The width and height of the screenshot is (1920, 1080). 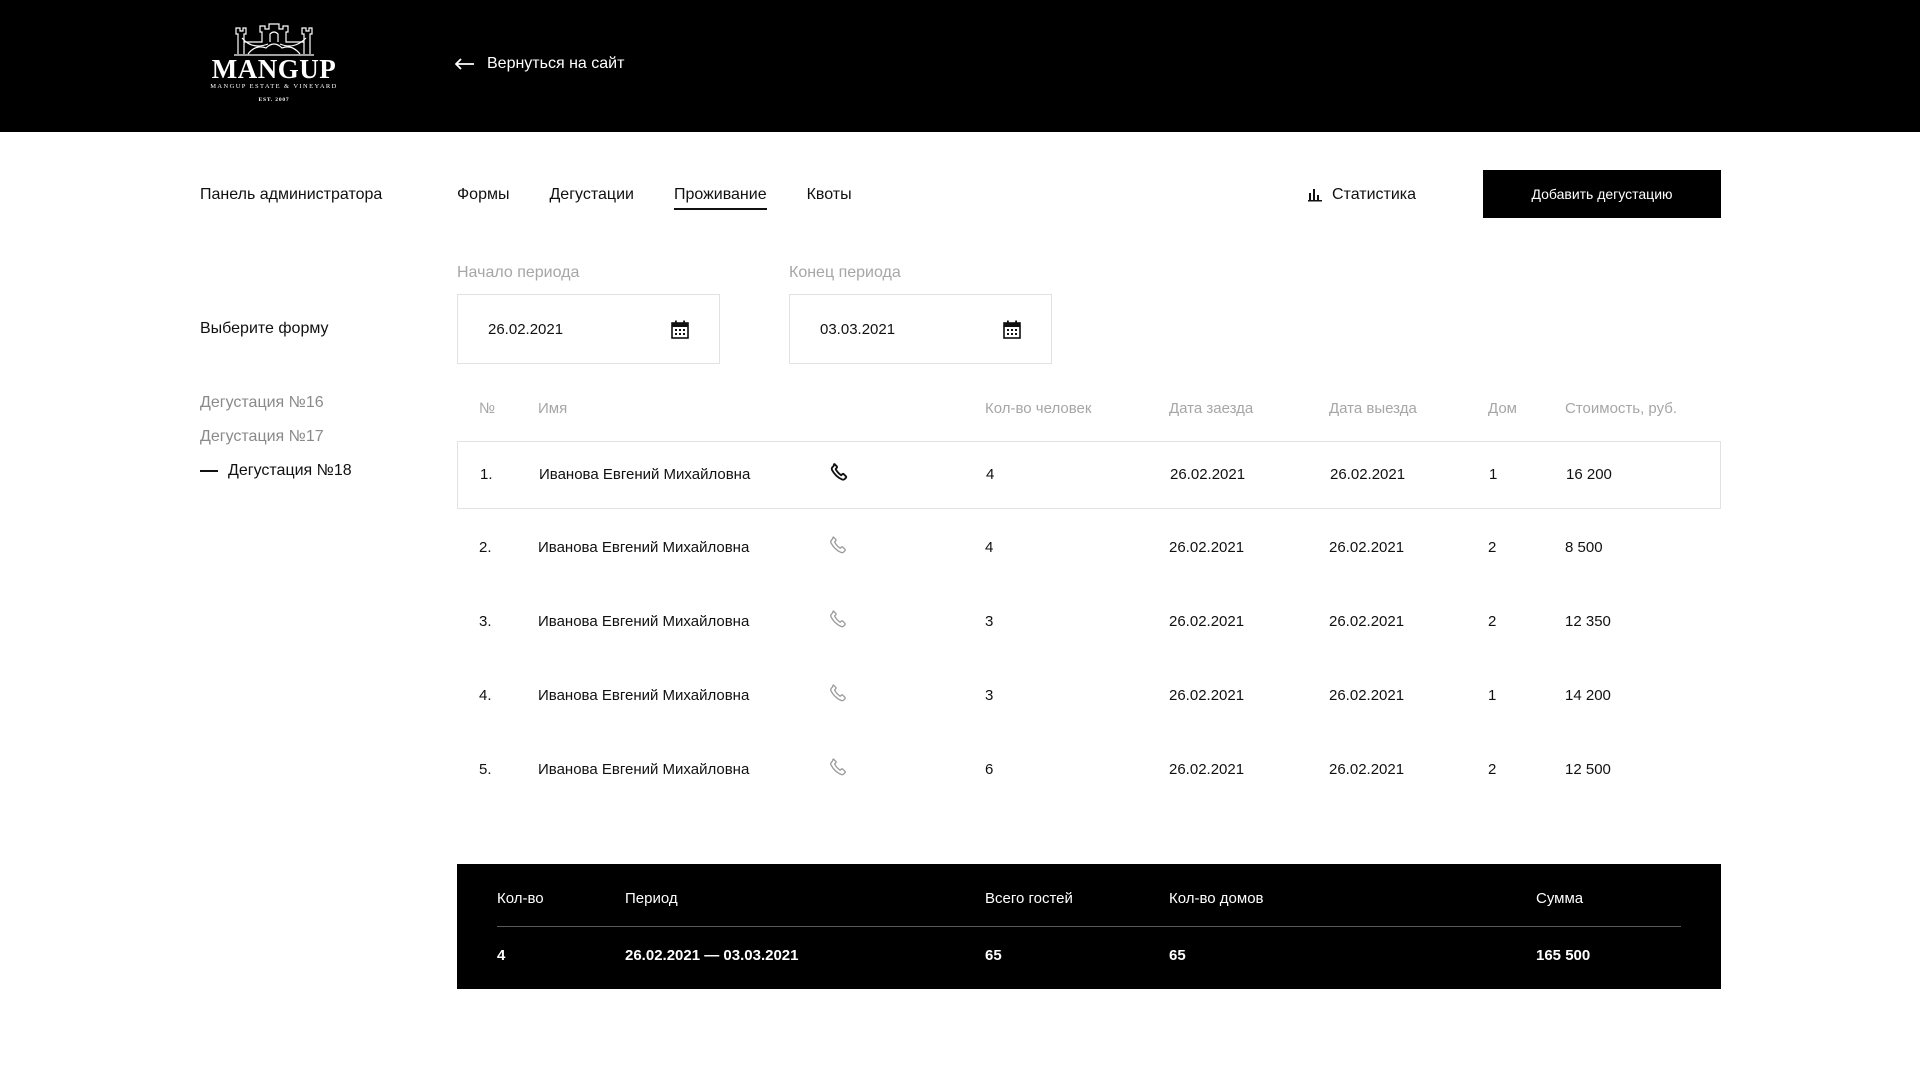 What do you see at coordinates (1374, 194) in the screenshot?
I see `statistics-label: Статистика` at bounding box center [1374, 194].